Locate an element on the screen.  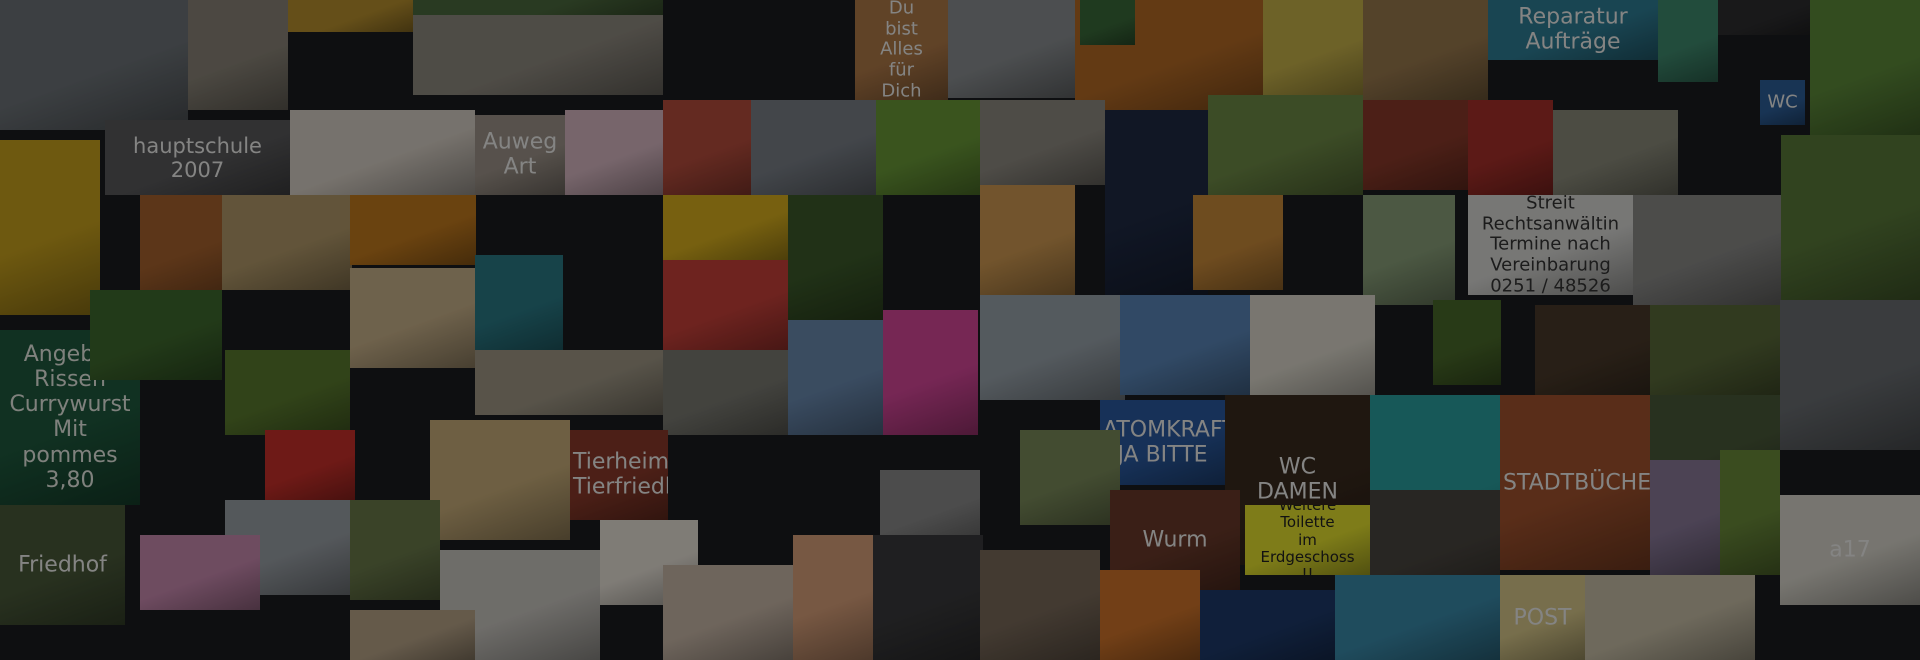
tile-cat-figurines is located at coordinates (238, 55).